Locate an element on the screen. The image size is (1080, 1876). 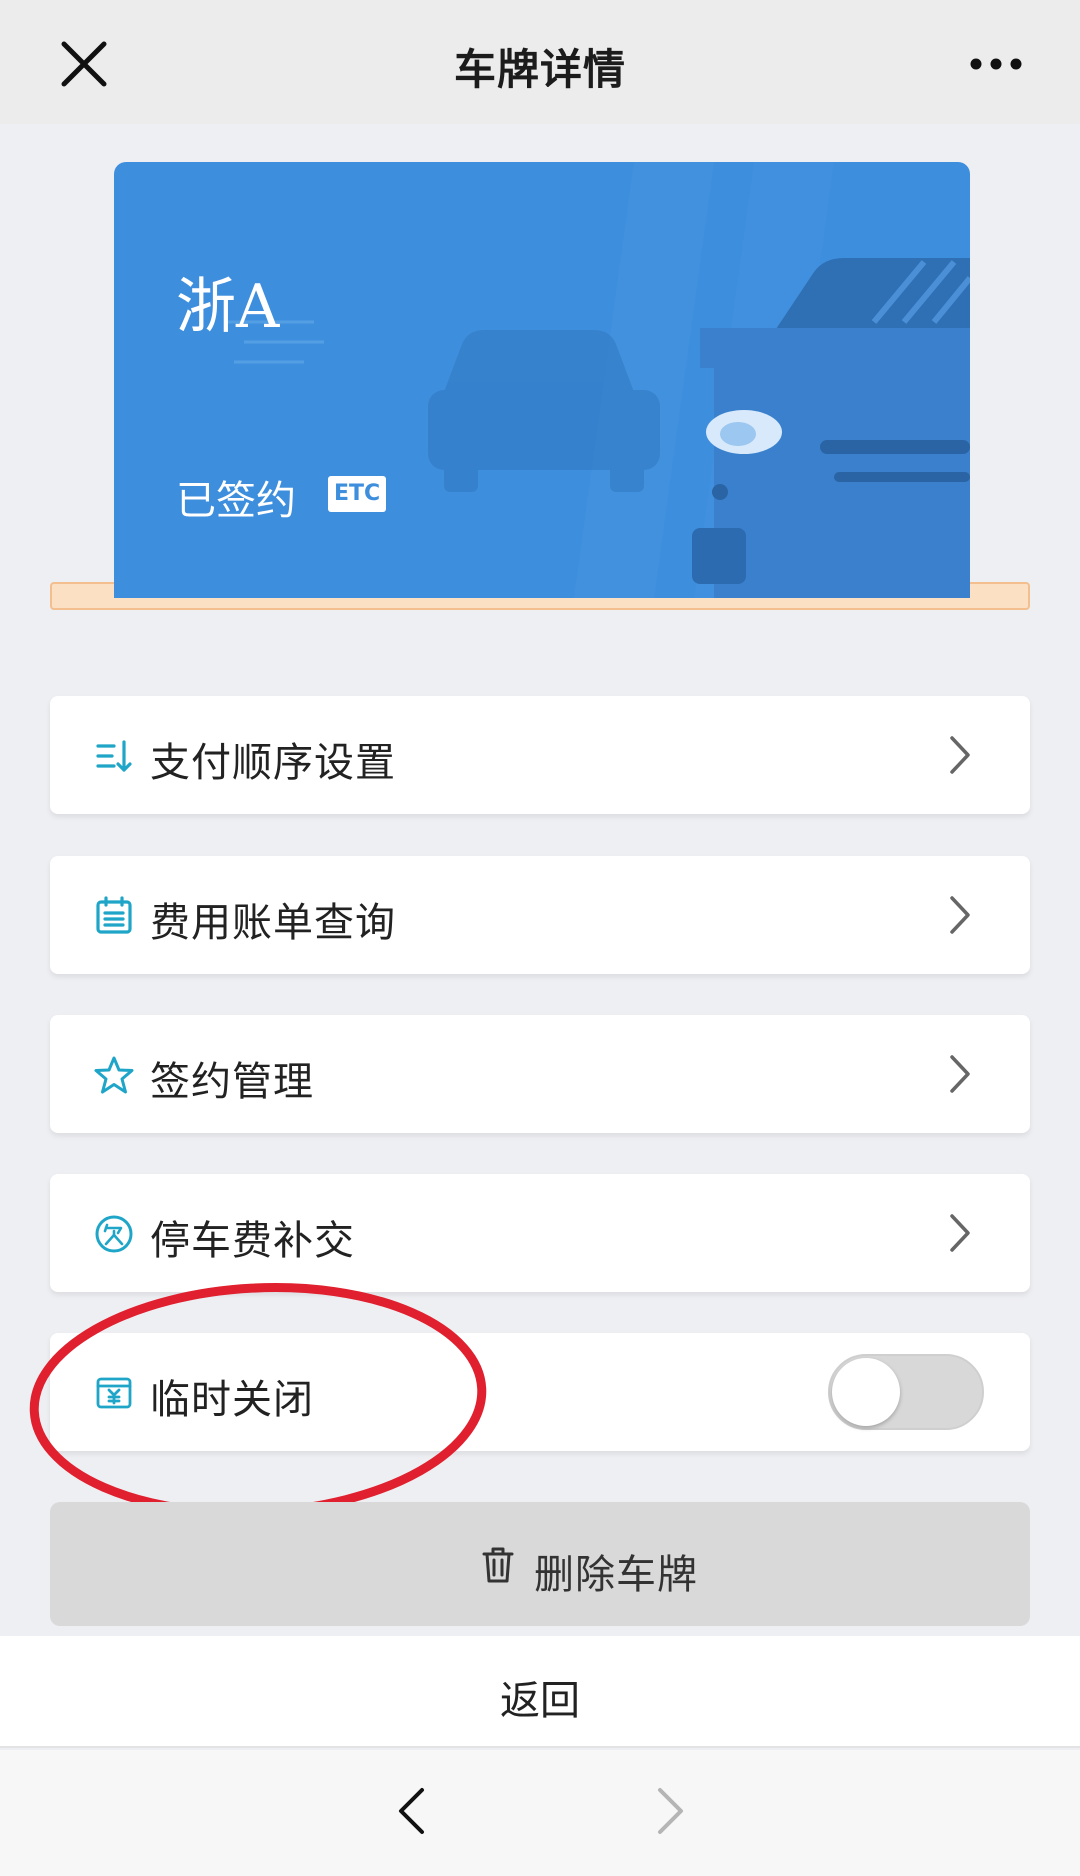
bill-icon is located at coordinates (114, 915).